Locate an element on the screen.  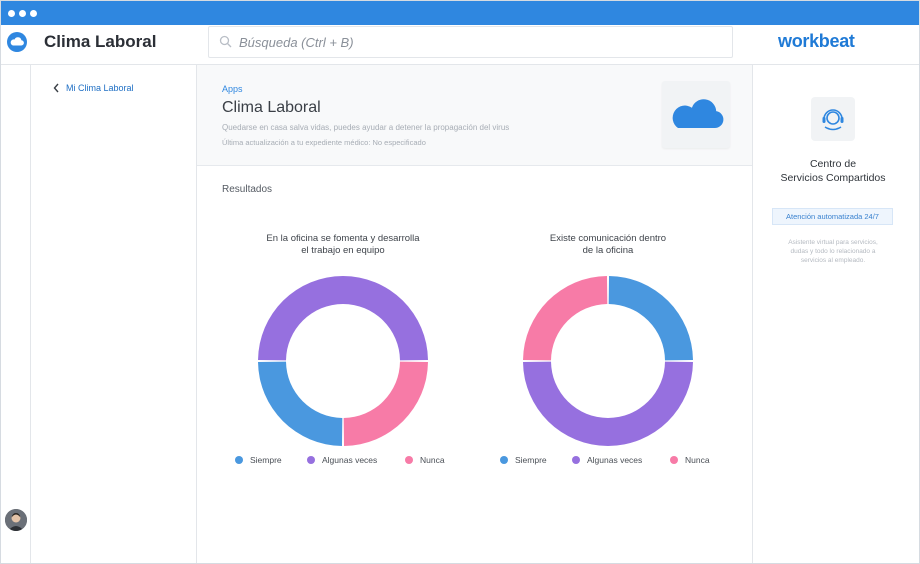
left-rail is located at coordinates (16, 314).